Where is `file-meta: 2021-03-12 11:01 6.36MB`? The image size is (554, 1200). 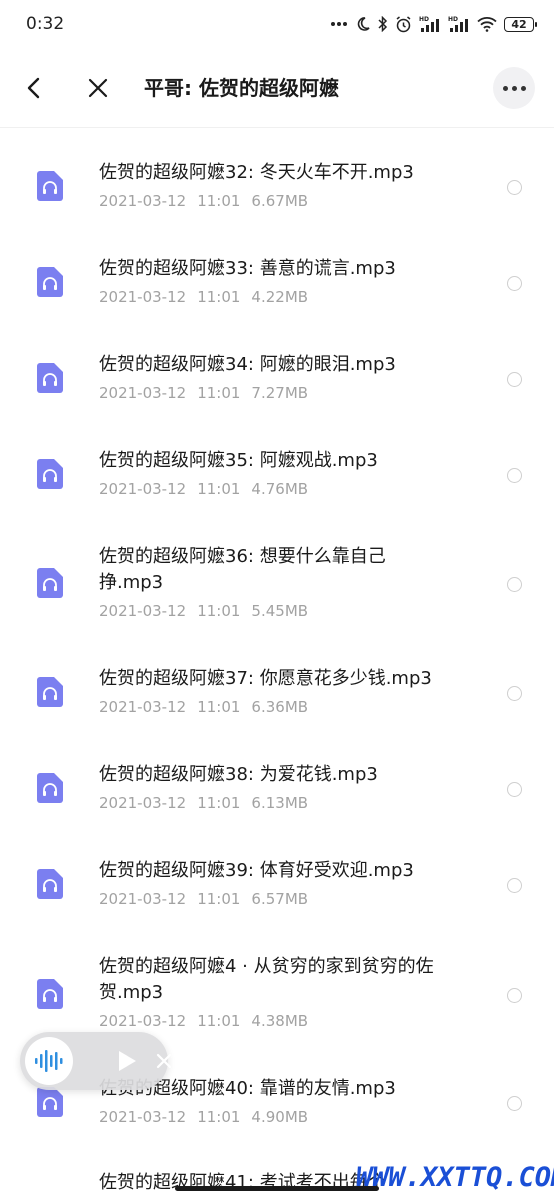 file-meta: 2021-03-12 11:01 6.36MB is located at coordinates (289, 707).